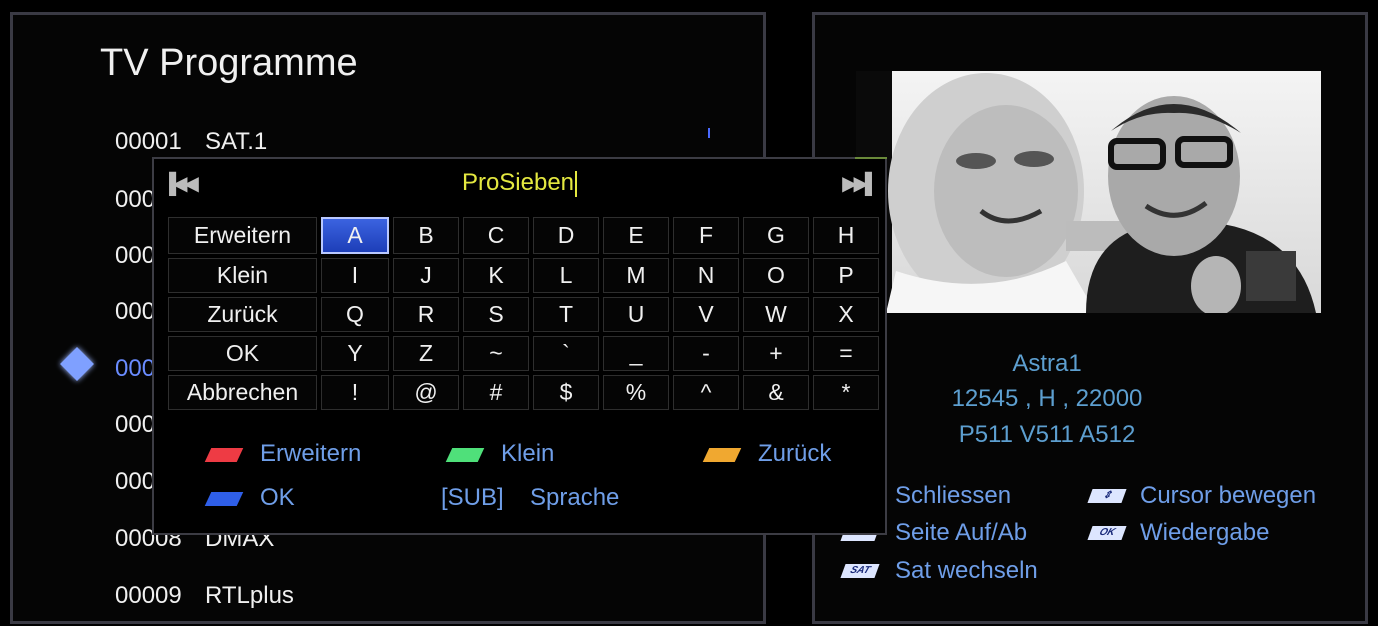 This screenshot has width=1378, height=626. I want to click on key: *, so click(846, 392).